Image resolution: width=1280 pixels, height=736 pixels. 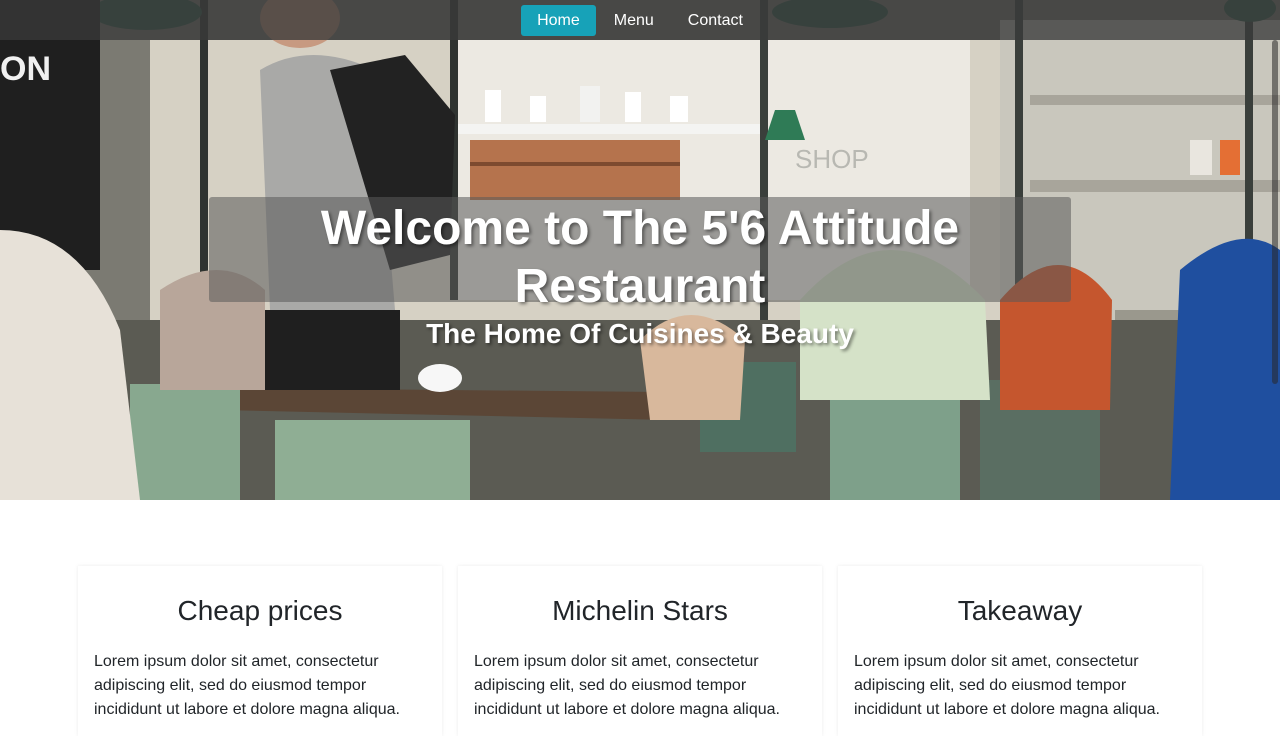 I want to click on feature-title: Michelin Stars, so click(x=640, y=610).